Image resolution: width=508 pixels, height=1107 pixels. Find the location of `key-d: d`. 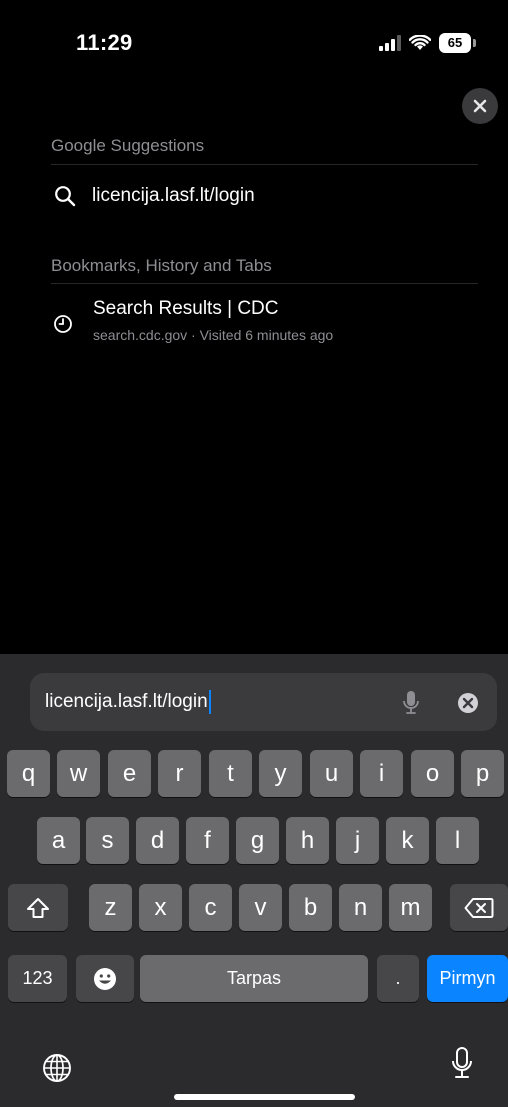

key-d: d is located at coordinates (157, 840).